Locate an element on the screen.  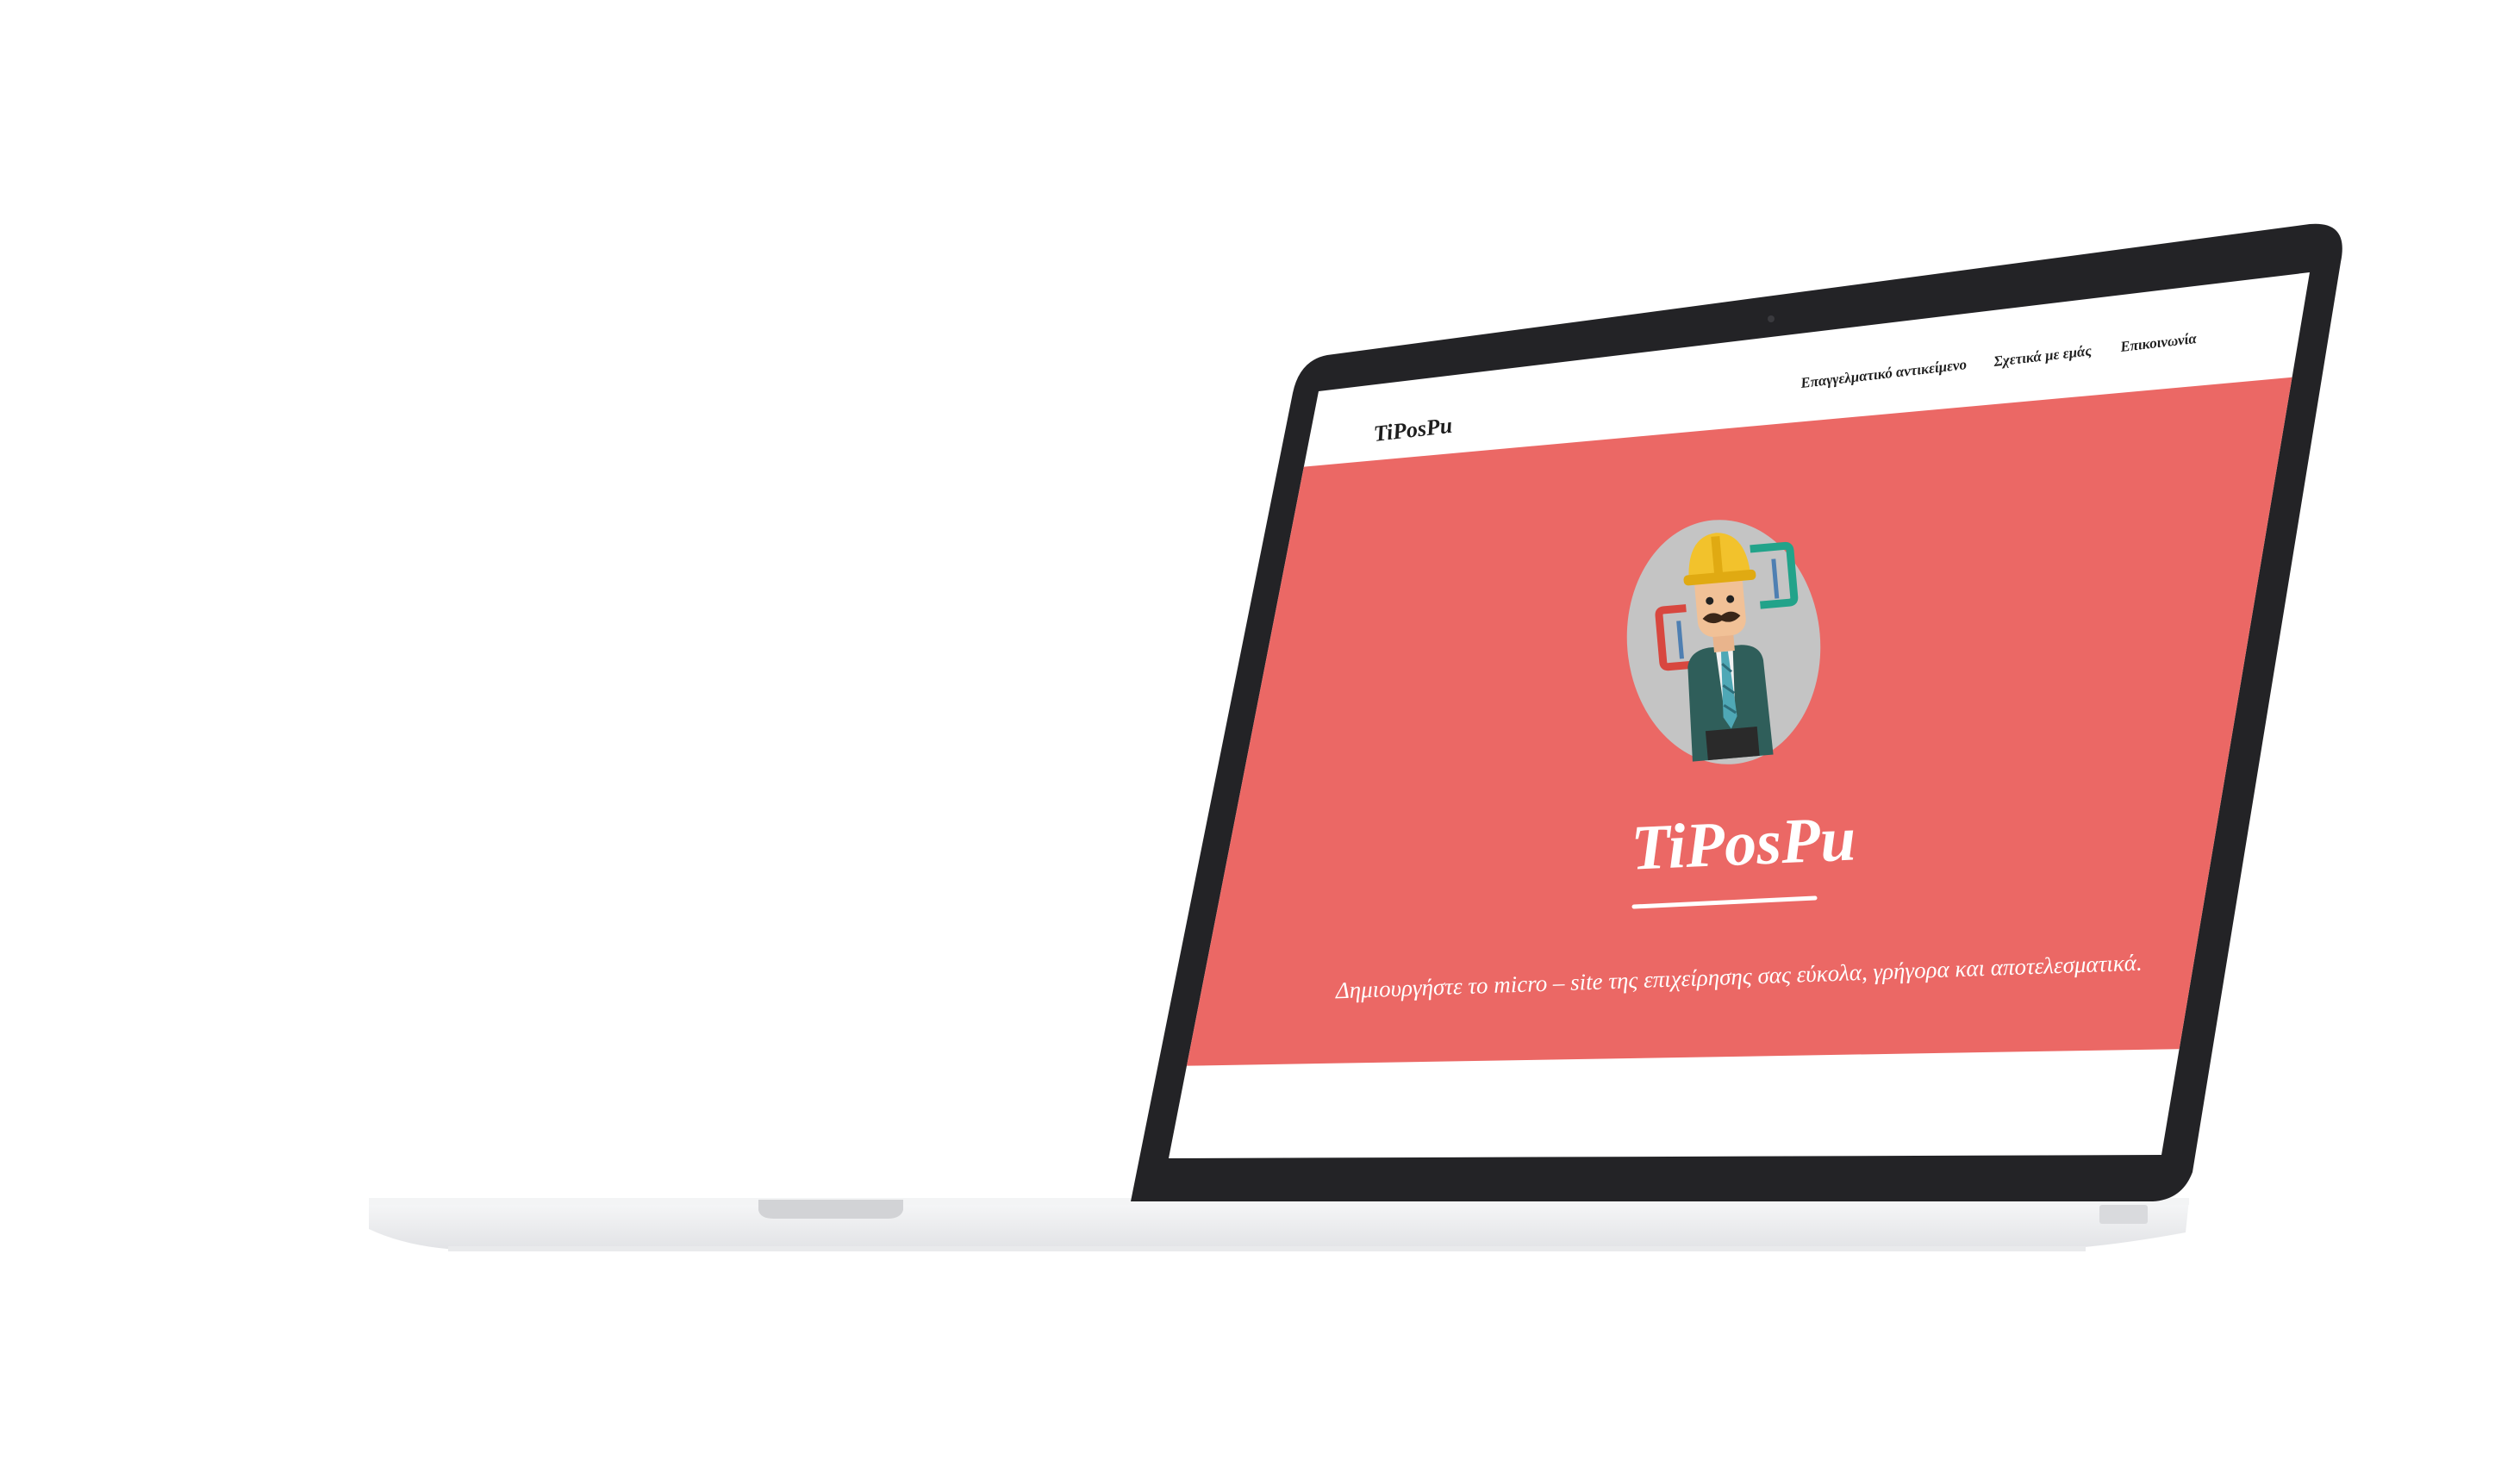
laptop-base is located at coordinates (1279, 1224).